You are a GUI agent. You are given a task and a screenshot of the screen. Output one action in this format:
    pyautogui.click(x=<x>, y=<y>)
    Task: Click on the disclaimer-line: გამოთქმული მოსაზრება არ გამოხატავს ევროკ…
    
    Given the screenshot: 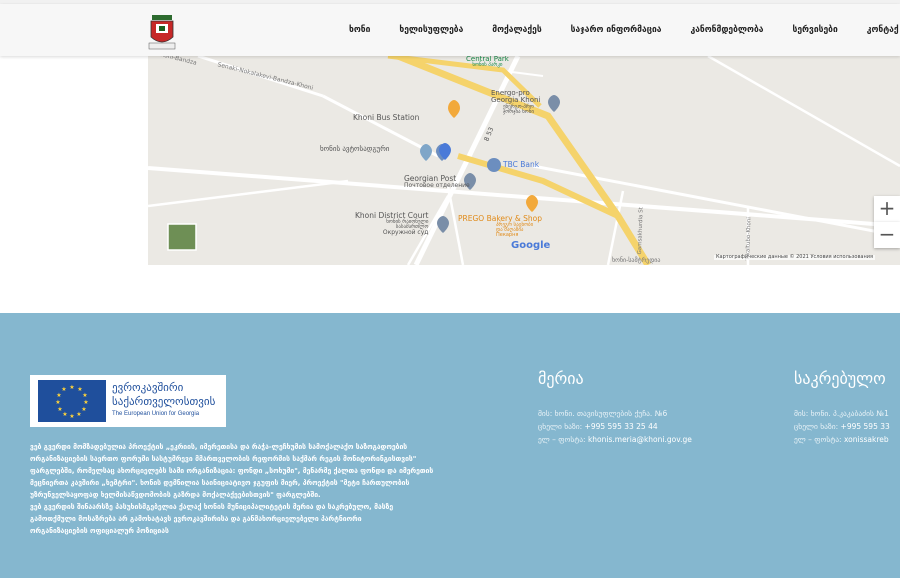 What is the action you would take?
    pyautogui.click(x=196, y=519)
    